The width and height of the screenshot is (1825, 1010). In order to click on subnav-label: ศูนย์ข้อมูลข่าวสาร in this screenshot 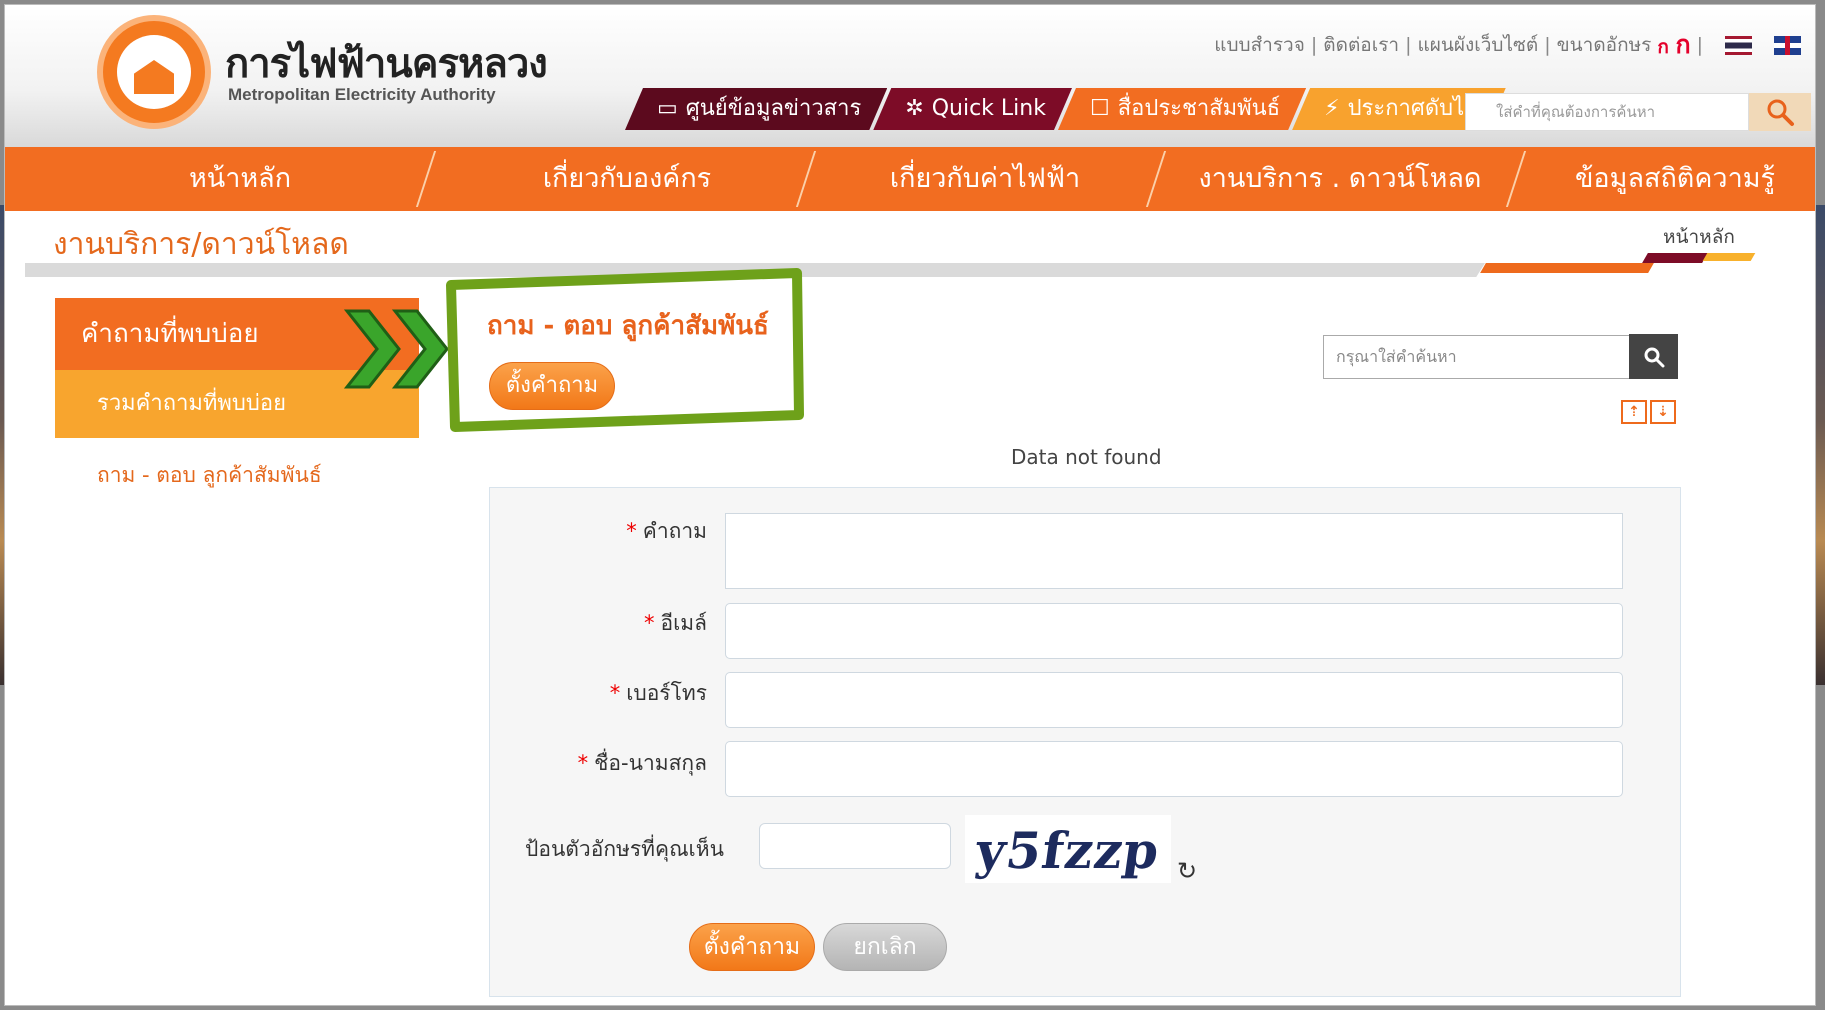, I will do `click(773, 108)`.